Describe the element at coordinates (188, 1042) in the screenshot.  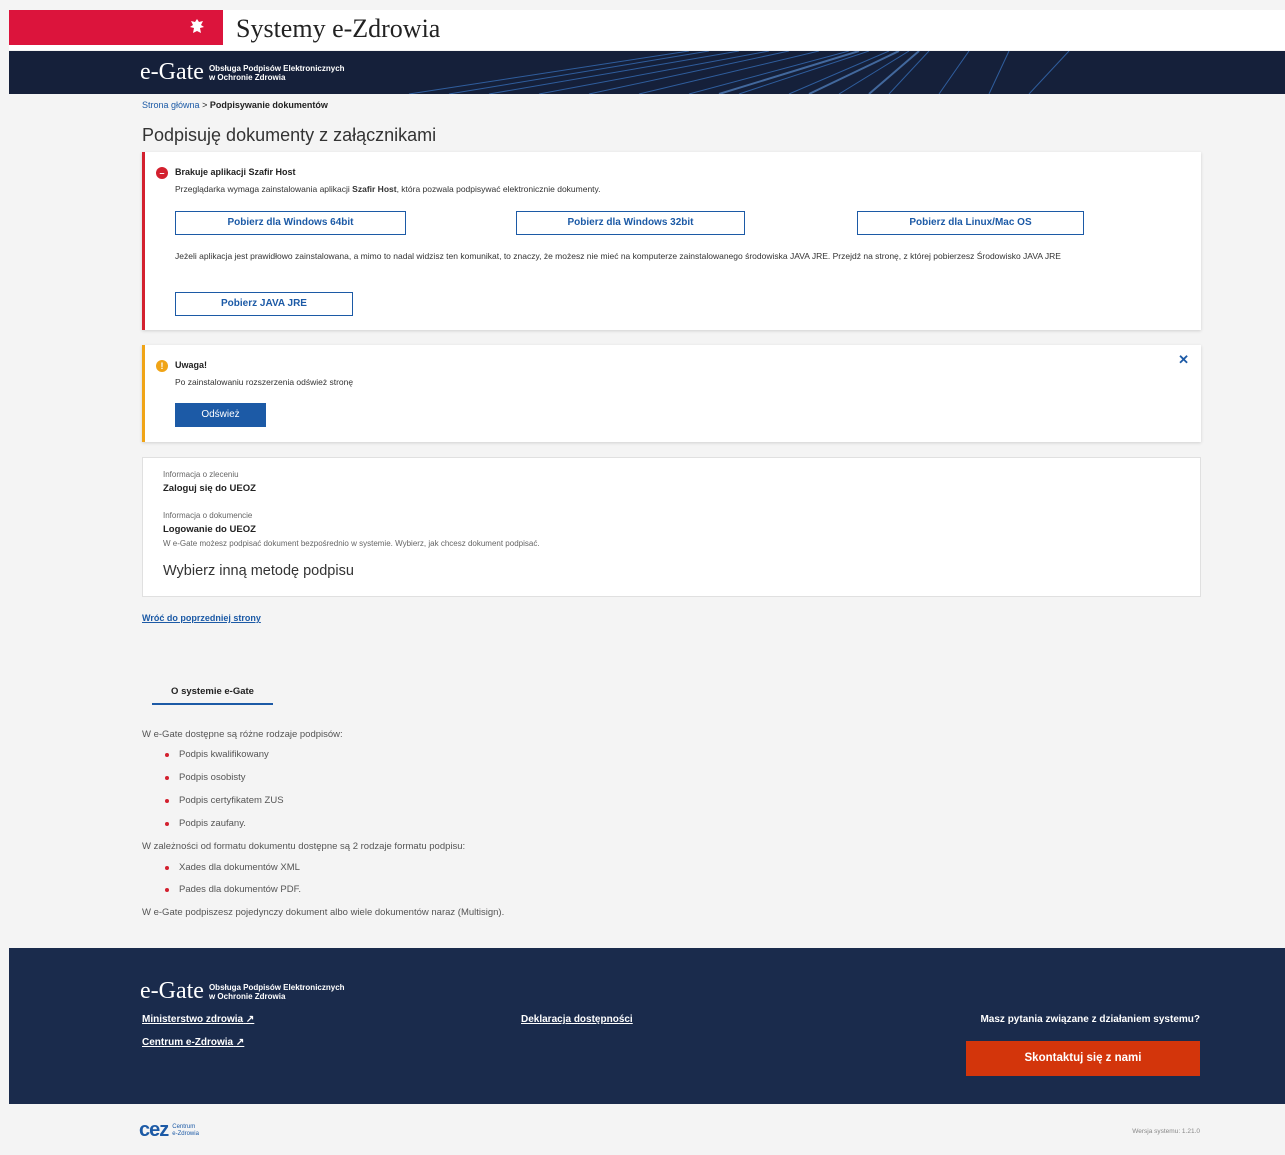
I see `cez-link-label: Centrum e-Zdrowia` at that location.